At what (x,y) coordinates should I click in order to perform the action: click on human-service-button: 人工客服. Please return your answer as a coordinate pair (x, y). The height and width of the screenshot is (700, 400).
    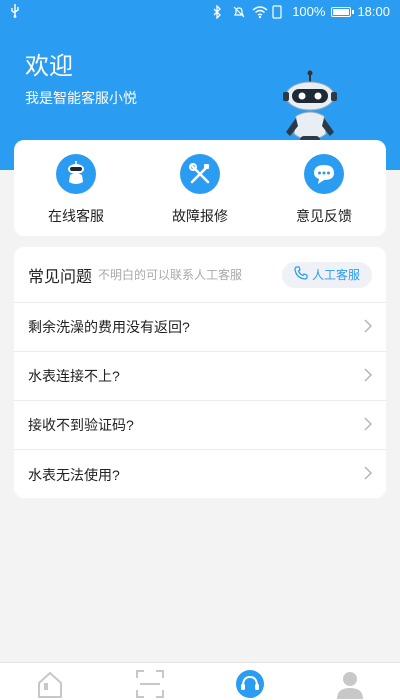
    Looking at the image, I should click on (326, 274).